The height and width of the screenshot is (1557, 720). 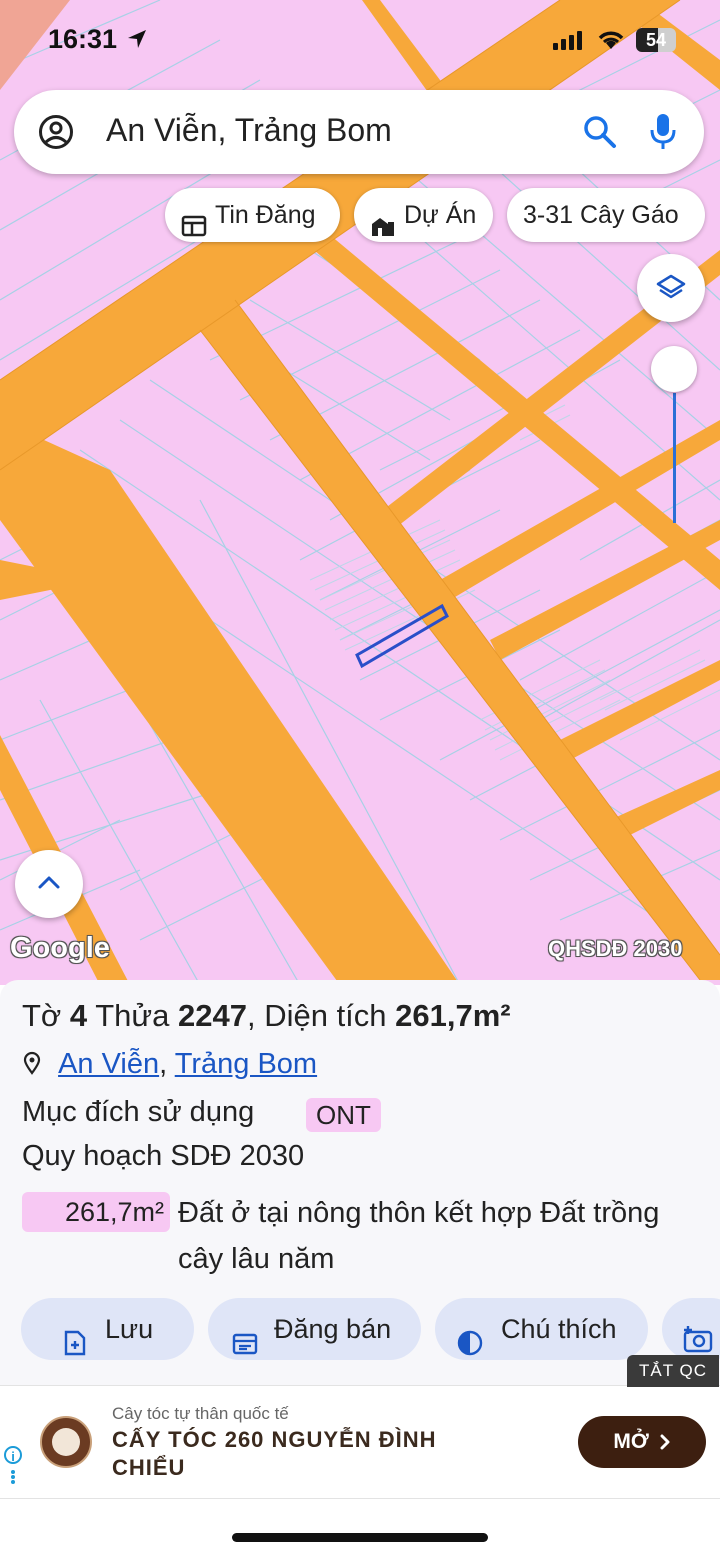 What do you see at coordinates (36, 1066) in the screenshot?
I see `location-pin-icon` at bounding box center [36, 1066].